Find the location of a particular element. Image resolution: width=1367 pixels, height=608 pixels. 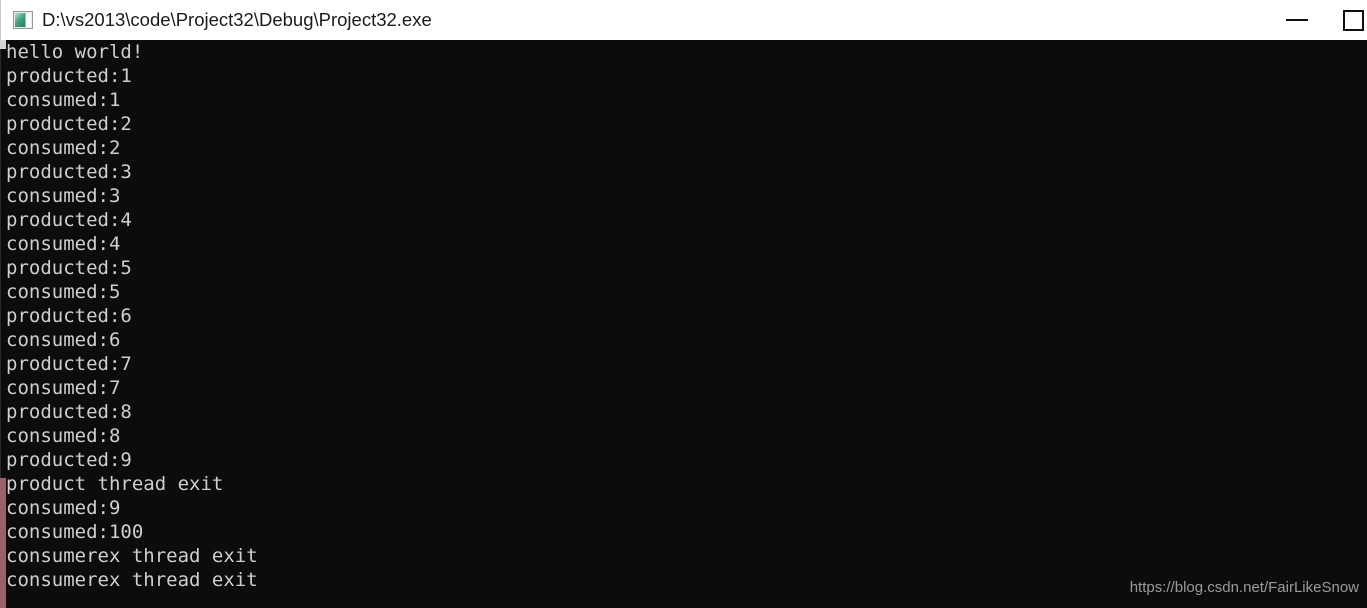

minimize-button is located at coordinates (1297, 20).